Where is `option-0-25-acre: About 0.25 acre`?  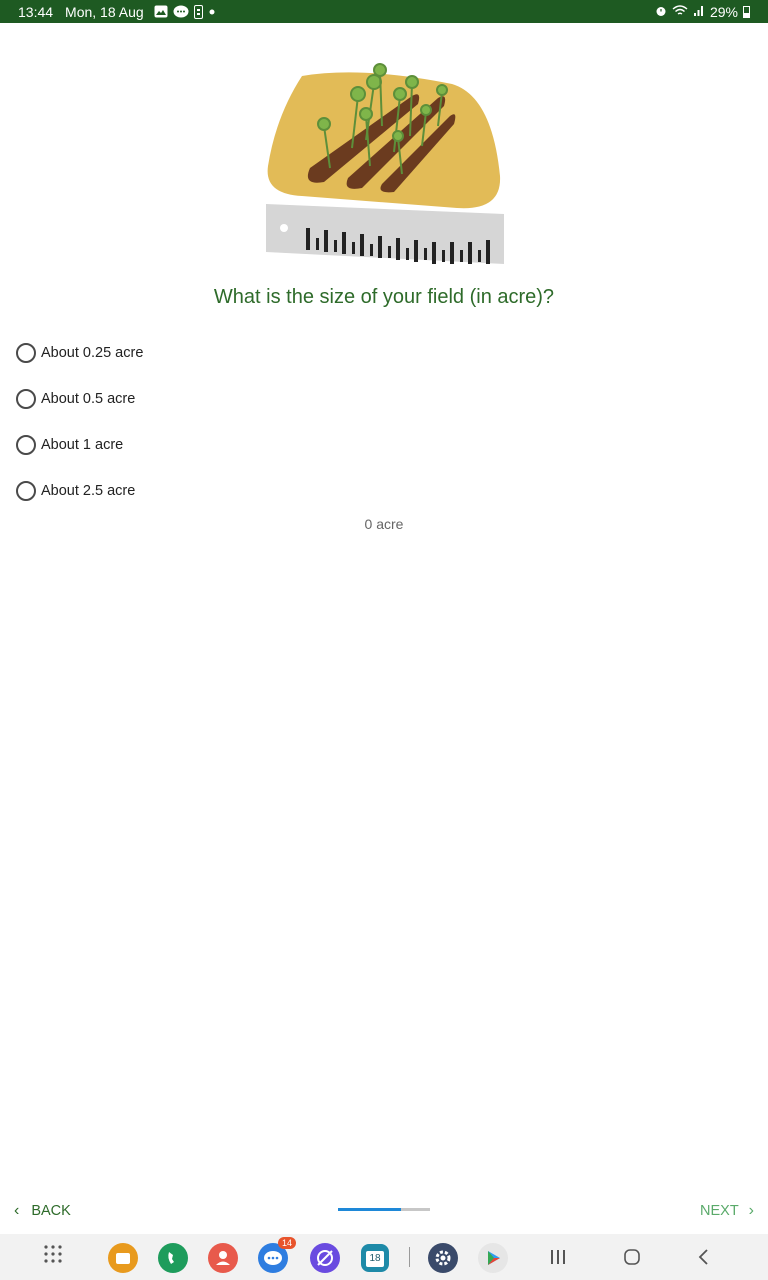 option-0-25-acre: About 0.25 acre is located at coordinates (79, 353).